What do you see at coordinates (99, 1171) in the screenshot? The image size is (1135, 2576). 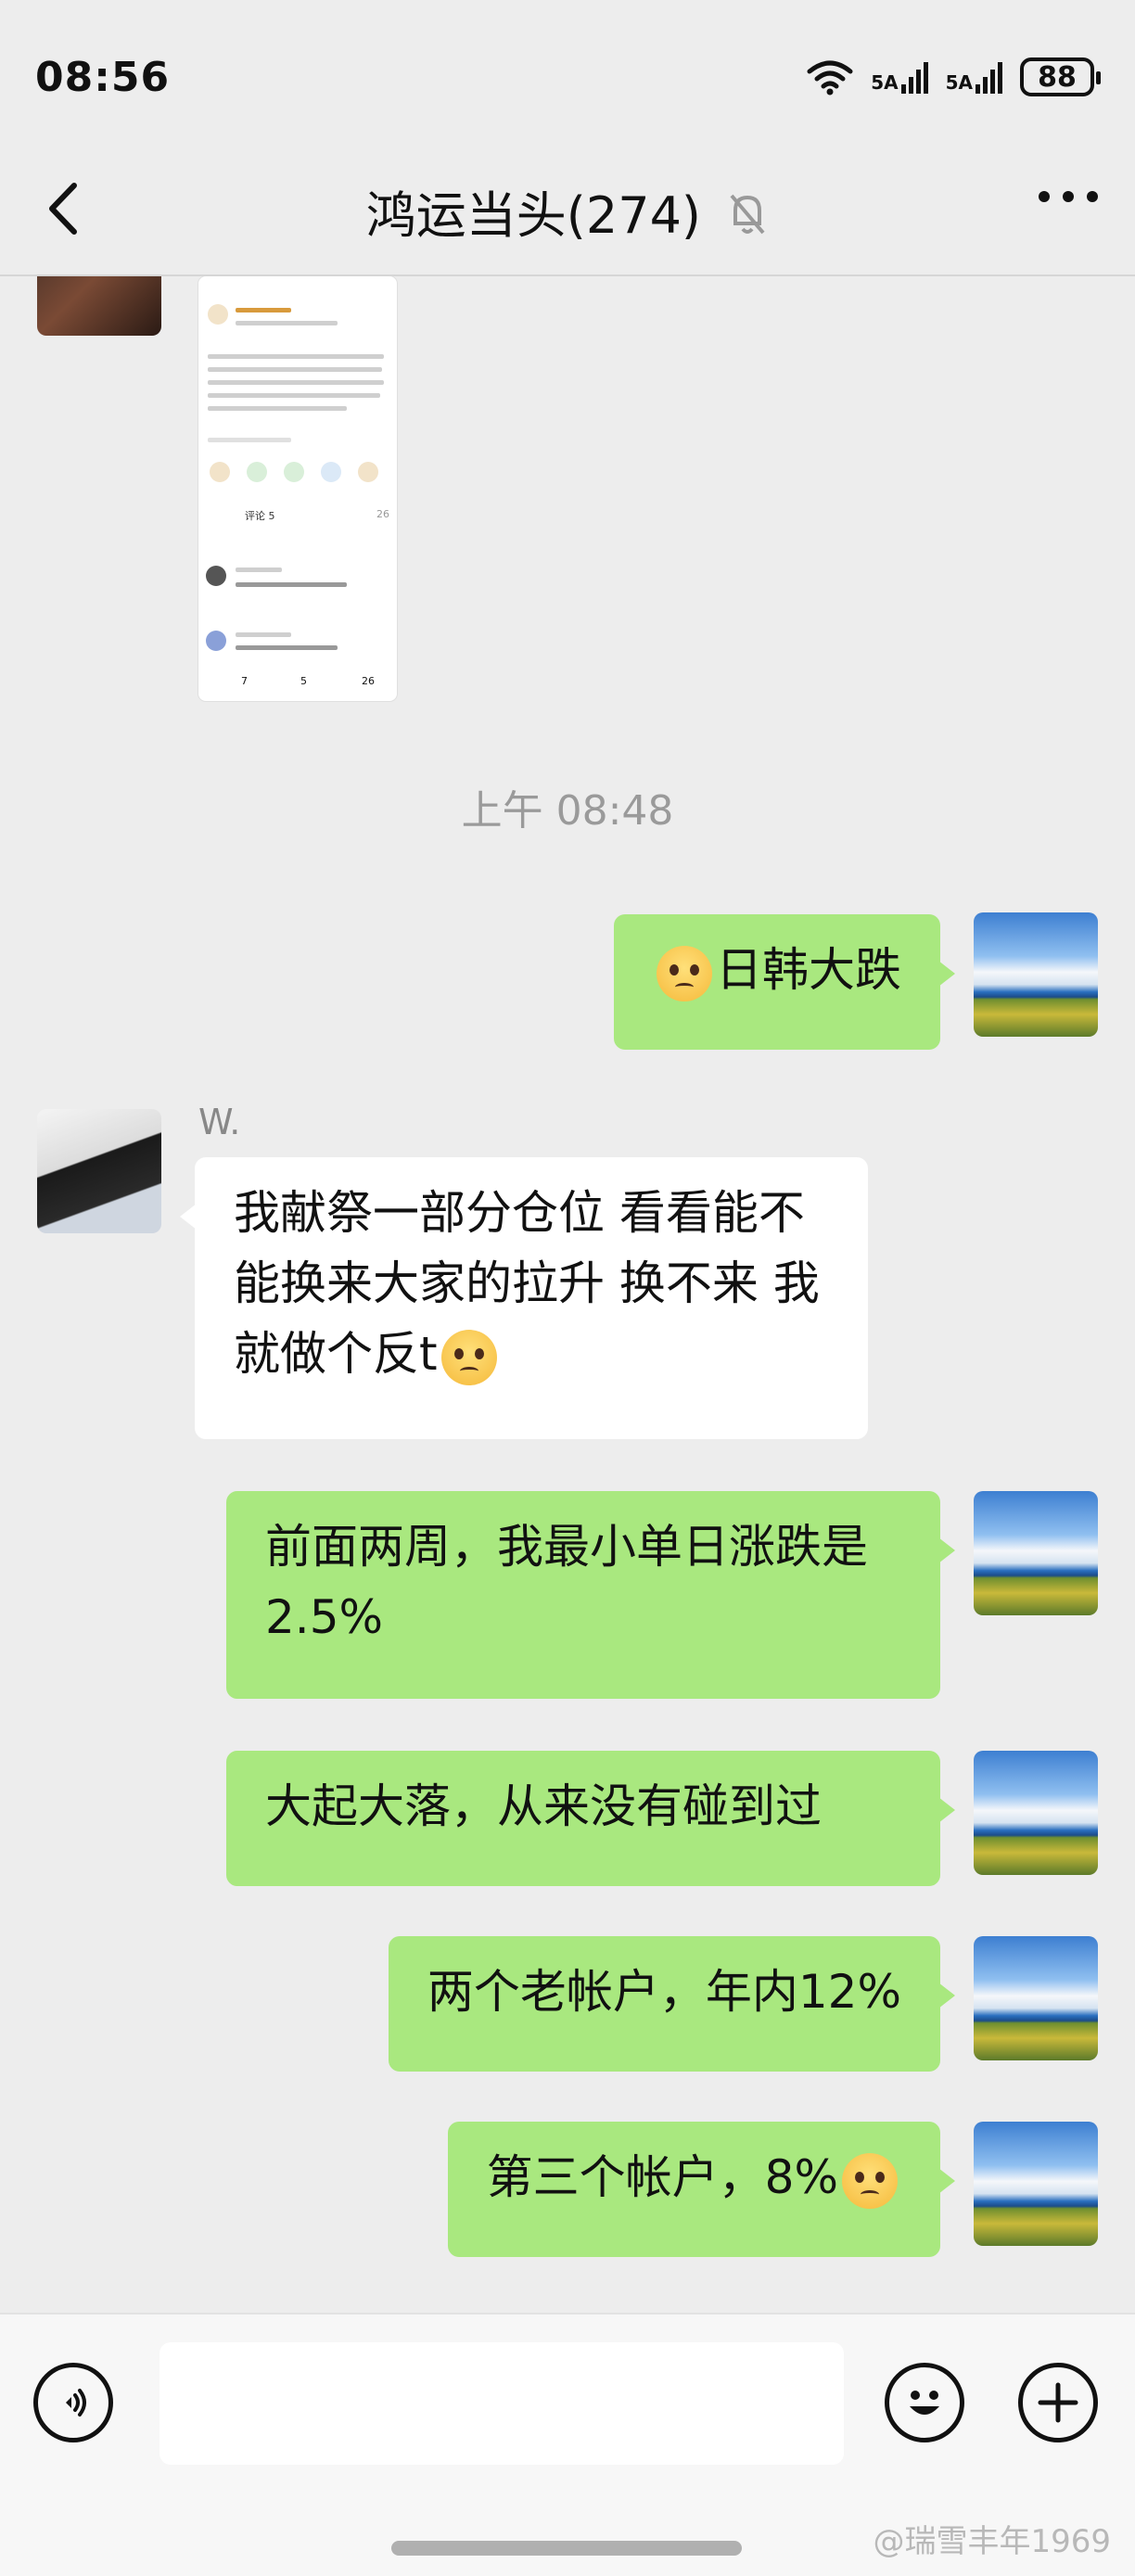 I see `sender-avatar` at bounding box center [99, 1171].